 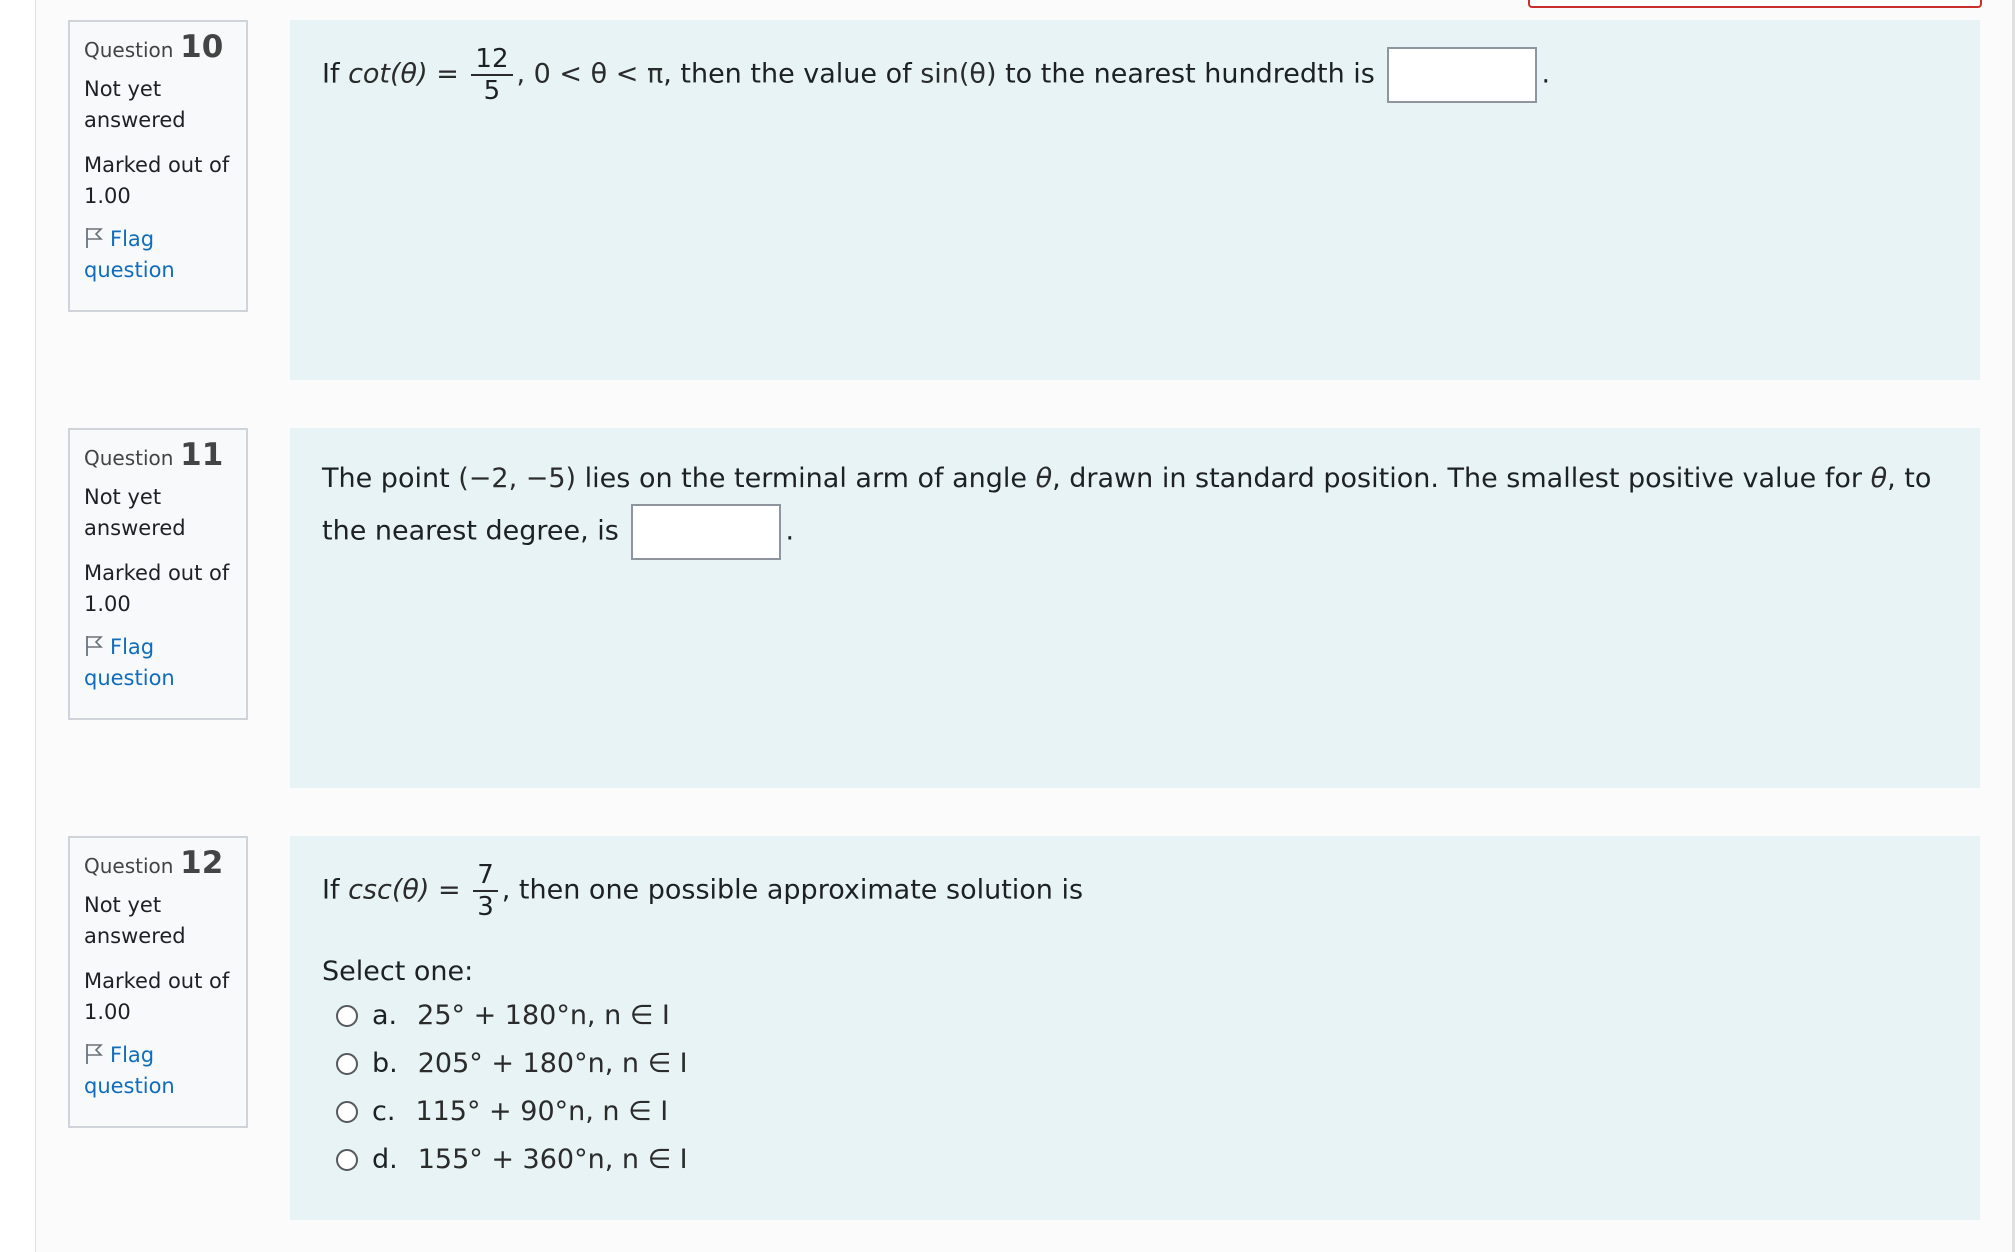 What do you see at coordinates (390, 478) in the screenshot?
I see `prompt-text: The point` at bounding box center [390, 478].